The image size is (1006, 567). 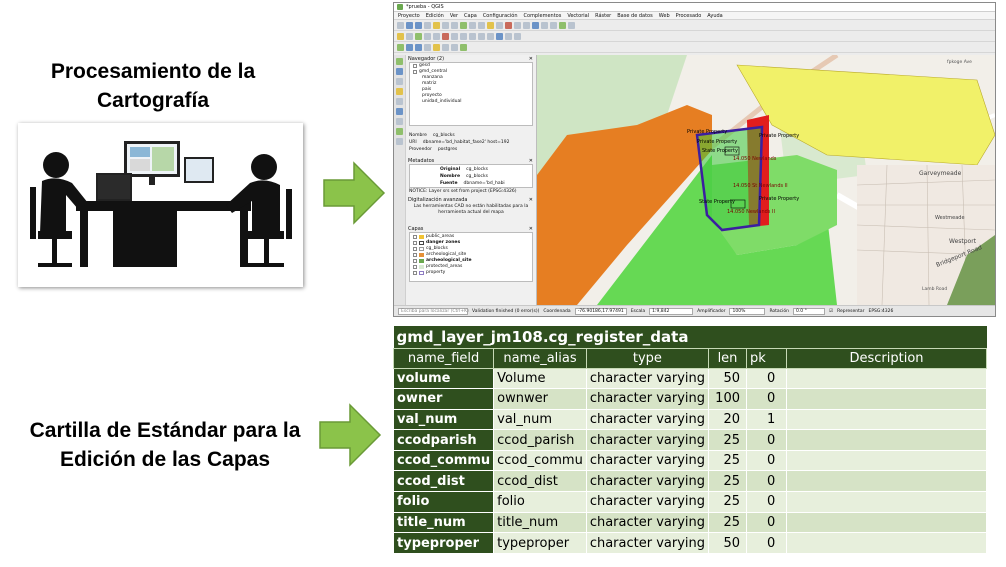 I want to click on map-tips-icon, so click(x=535, y=25).